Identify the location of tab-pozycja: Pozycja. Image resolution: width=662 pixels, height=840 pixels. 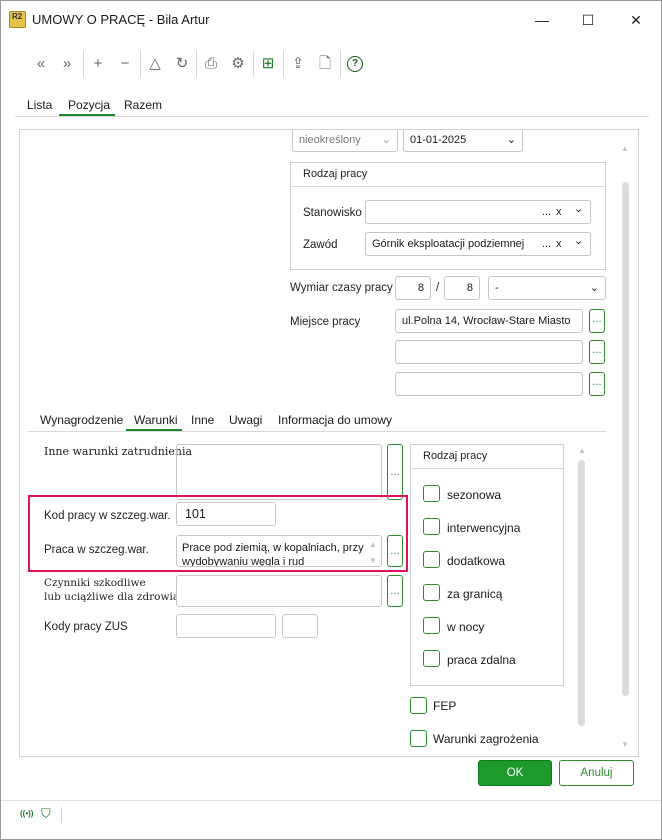
(89, 105).